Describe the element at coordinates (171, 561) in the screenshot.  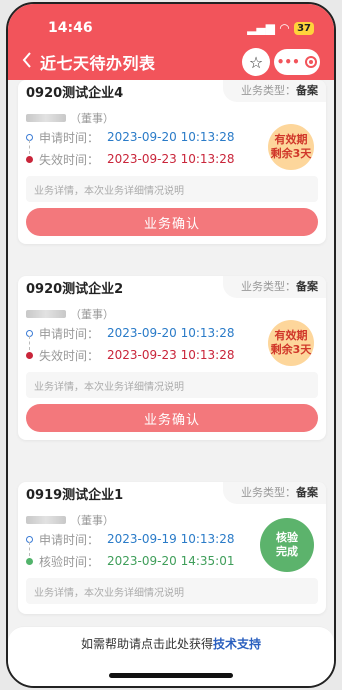
I see `verify-time-value: 2023-09-20 14:35:01` at that location.